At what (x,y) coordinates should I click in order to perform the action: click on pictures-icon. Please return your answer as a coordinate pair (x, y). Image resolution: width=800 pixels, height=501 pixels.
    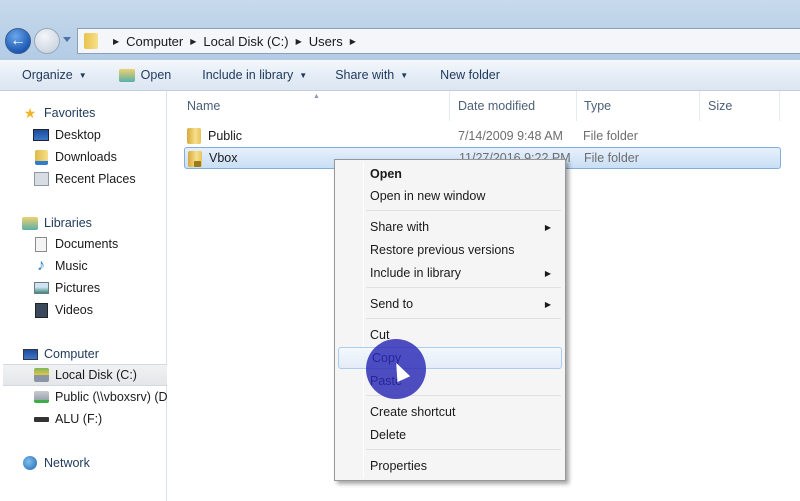
    Looking at the image, I should click on (41, 288).